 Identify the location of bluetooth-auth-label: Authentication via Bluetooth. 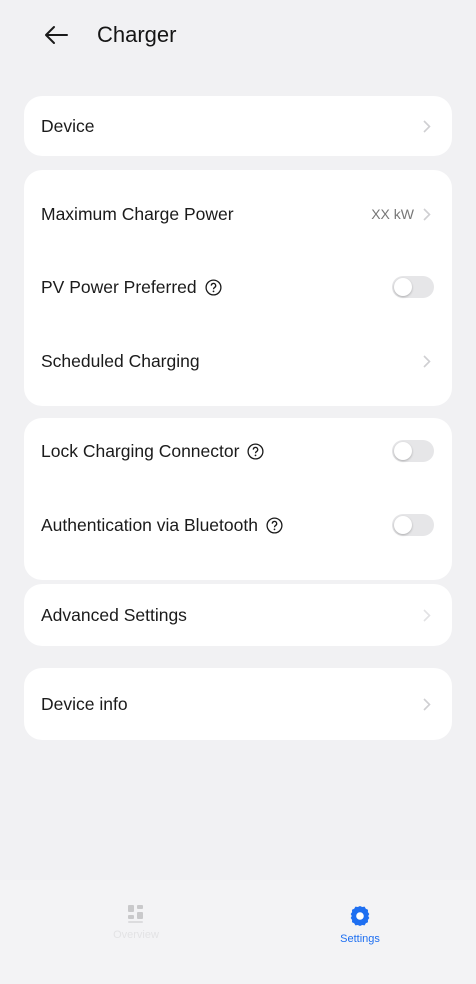
(216, 525).